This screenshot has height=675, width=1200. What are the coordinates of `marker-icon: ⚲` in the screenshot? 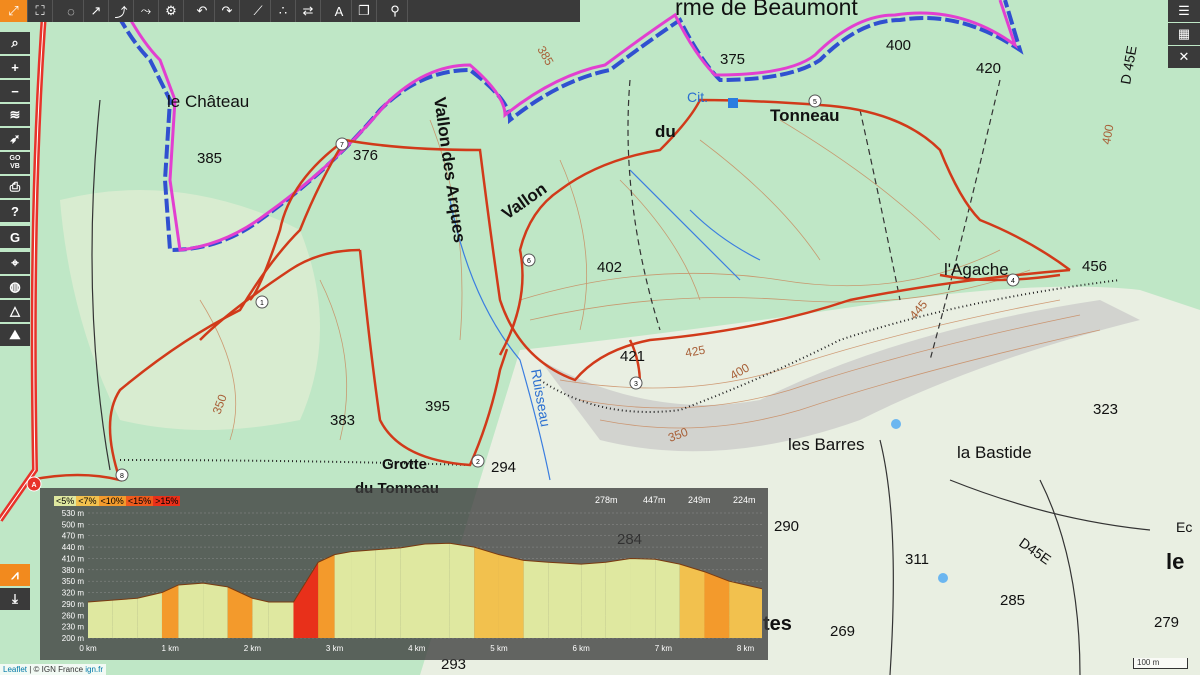 It's located at (395, 10).